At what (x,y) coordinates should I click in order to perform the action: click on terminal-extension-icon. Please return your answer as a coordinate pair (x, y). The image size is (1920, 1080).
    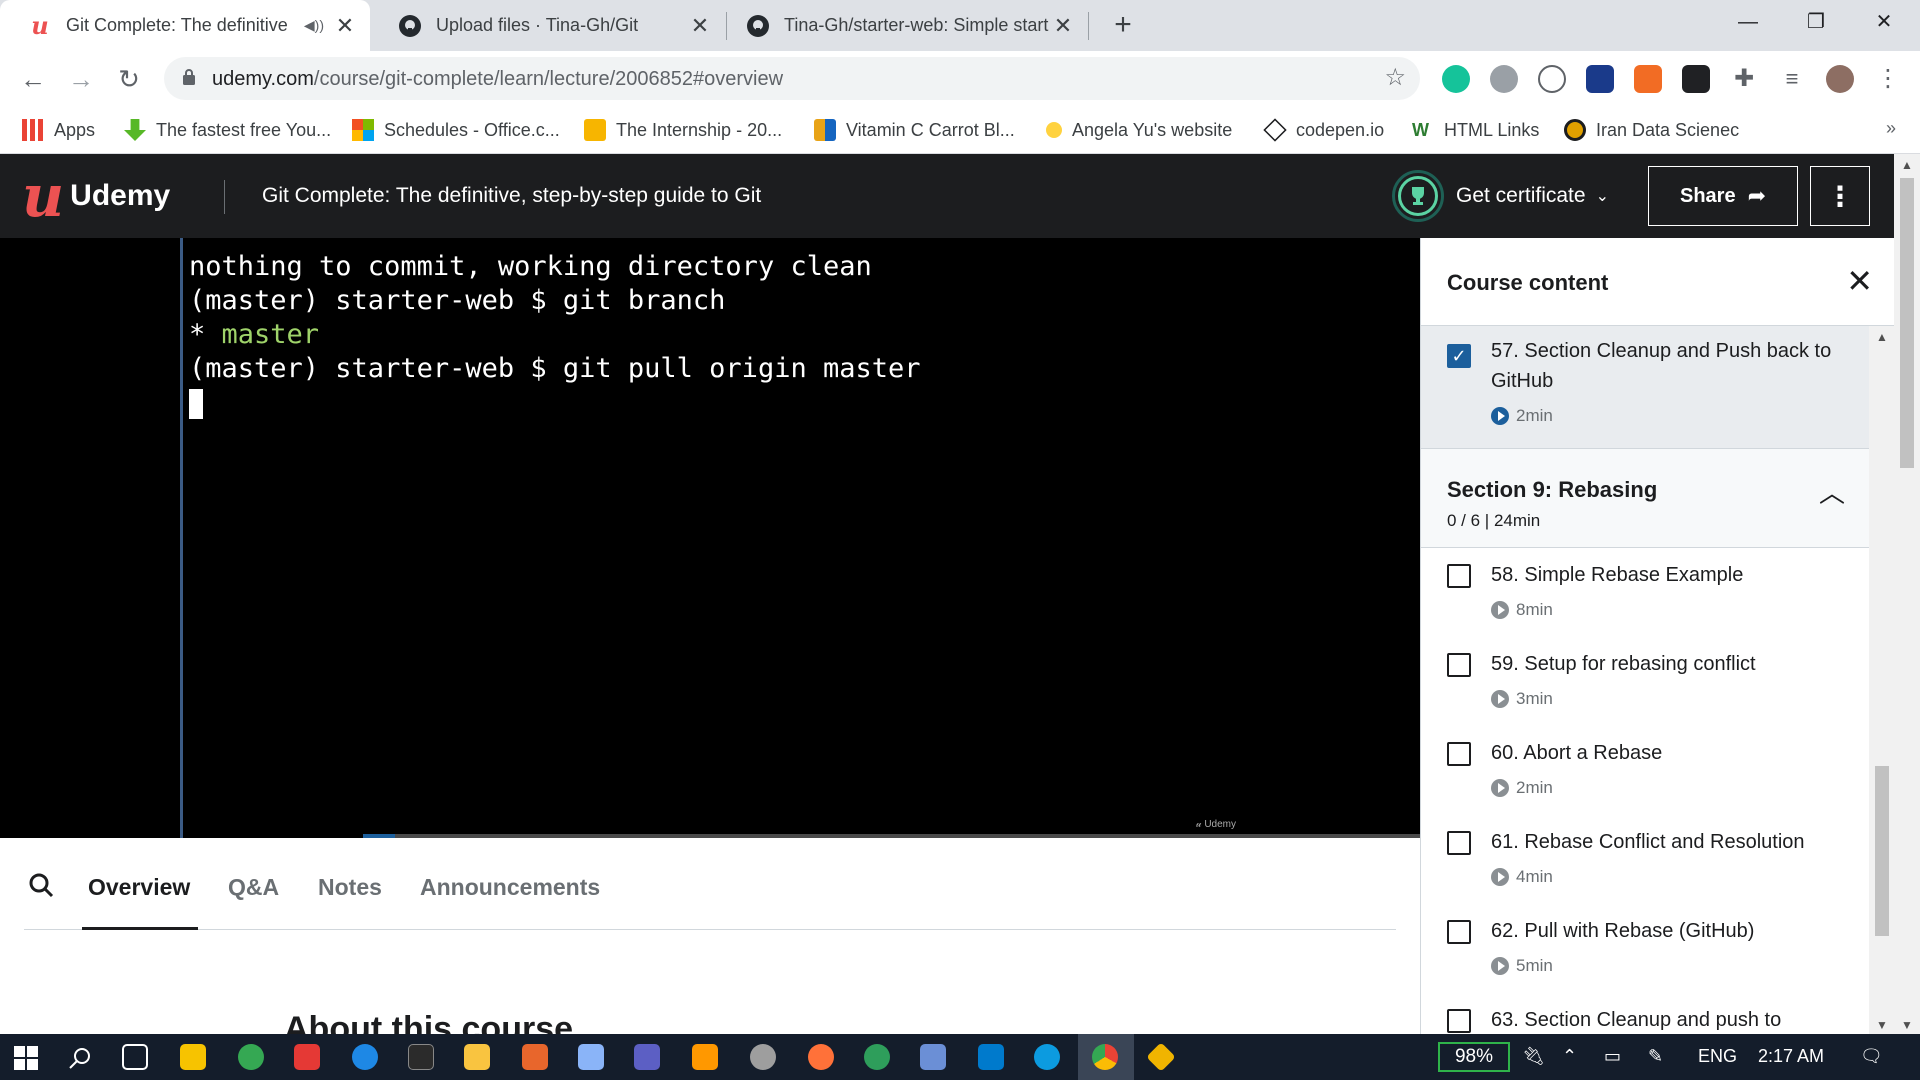
    Looking at the image, I should click on (1696, 79).